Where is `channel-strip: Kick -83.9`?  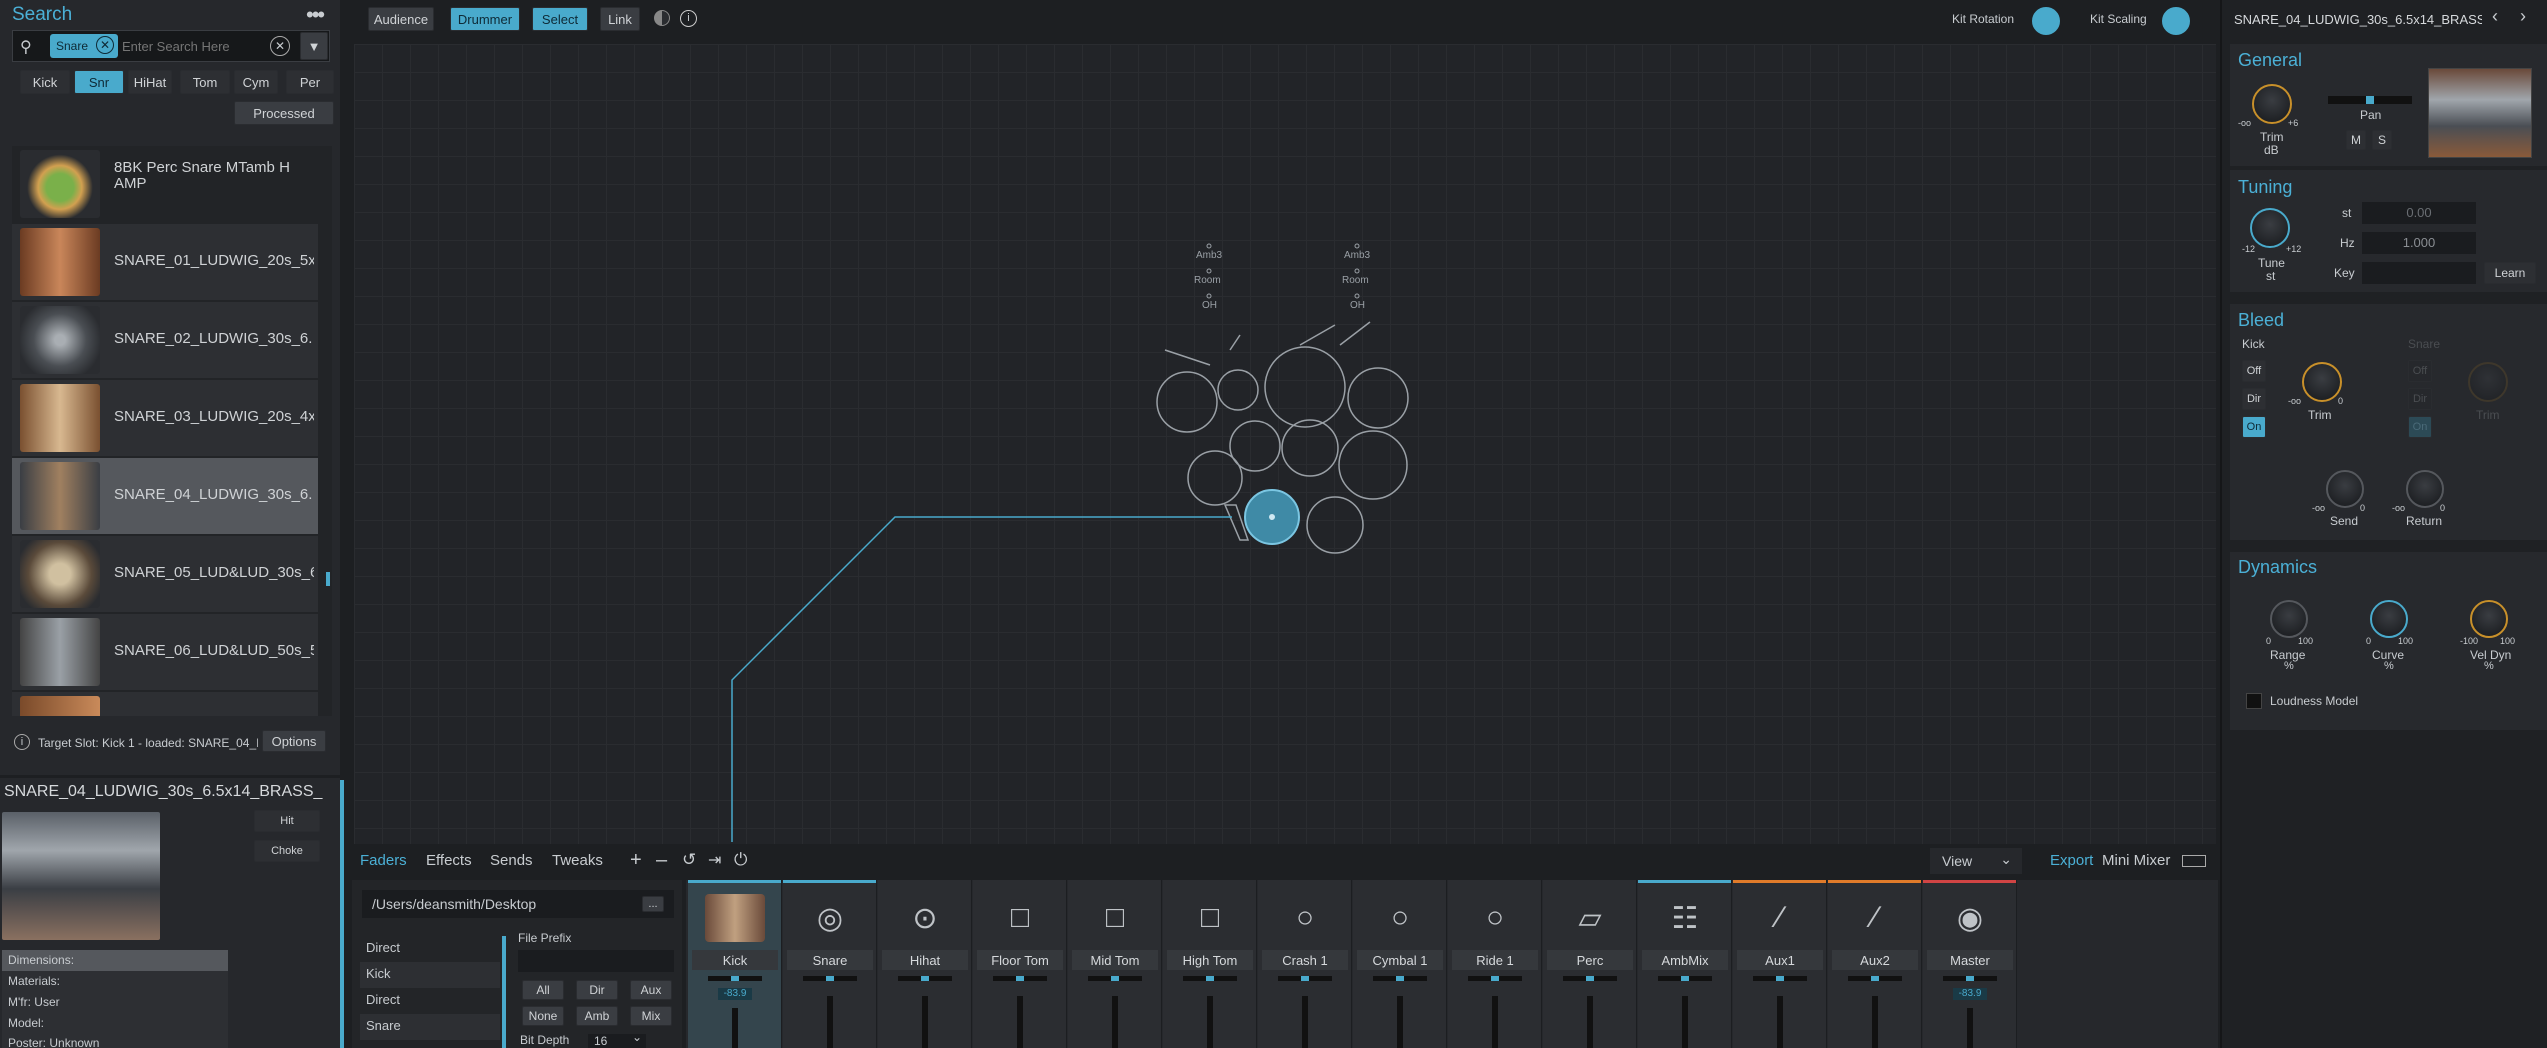
channel-strip: Kick -83.9 is located at coordinates (735, 964).